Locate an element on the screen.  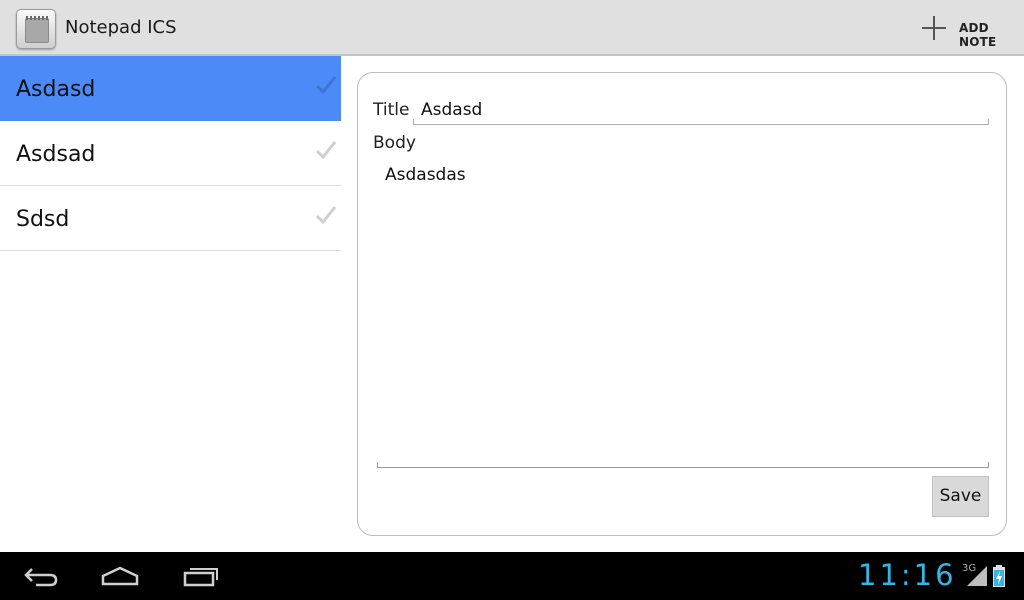
notepad-graphic is located at coordinates (37, 30).